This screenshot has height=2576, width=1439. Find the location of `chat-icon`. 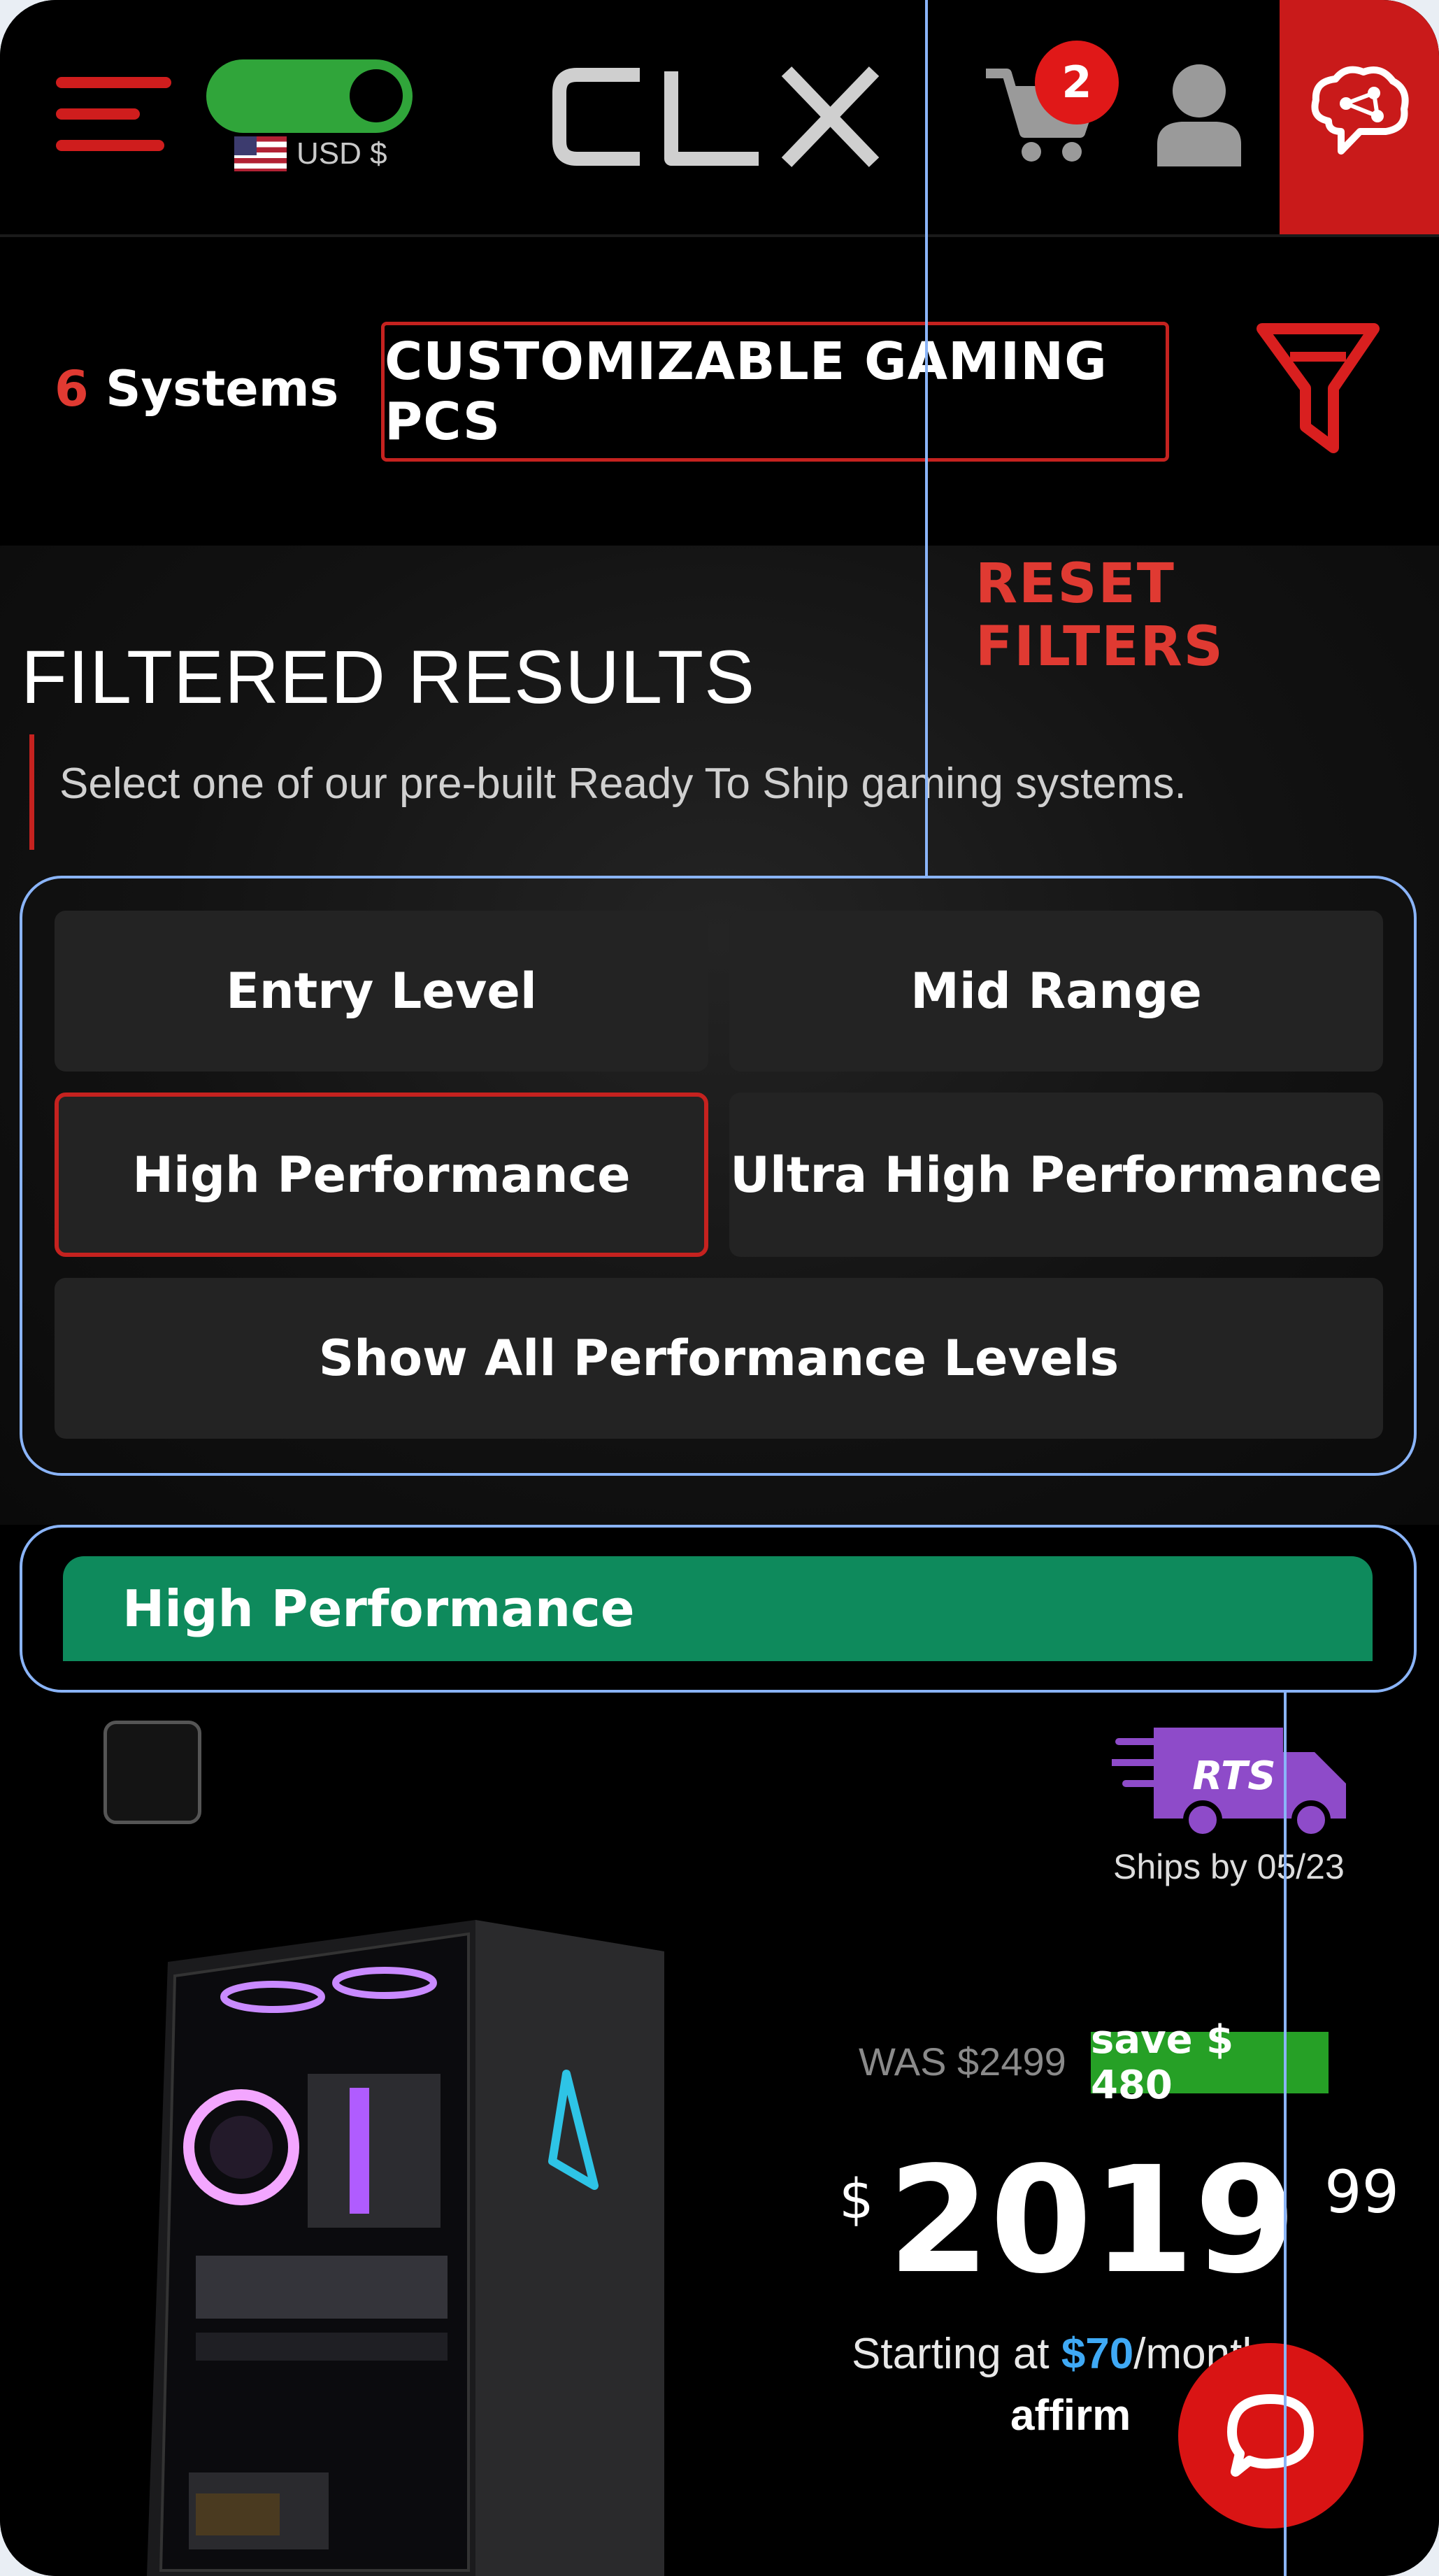

chat-icon is located at coordinates (1270, 2435).